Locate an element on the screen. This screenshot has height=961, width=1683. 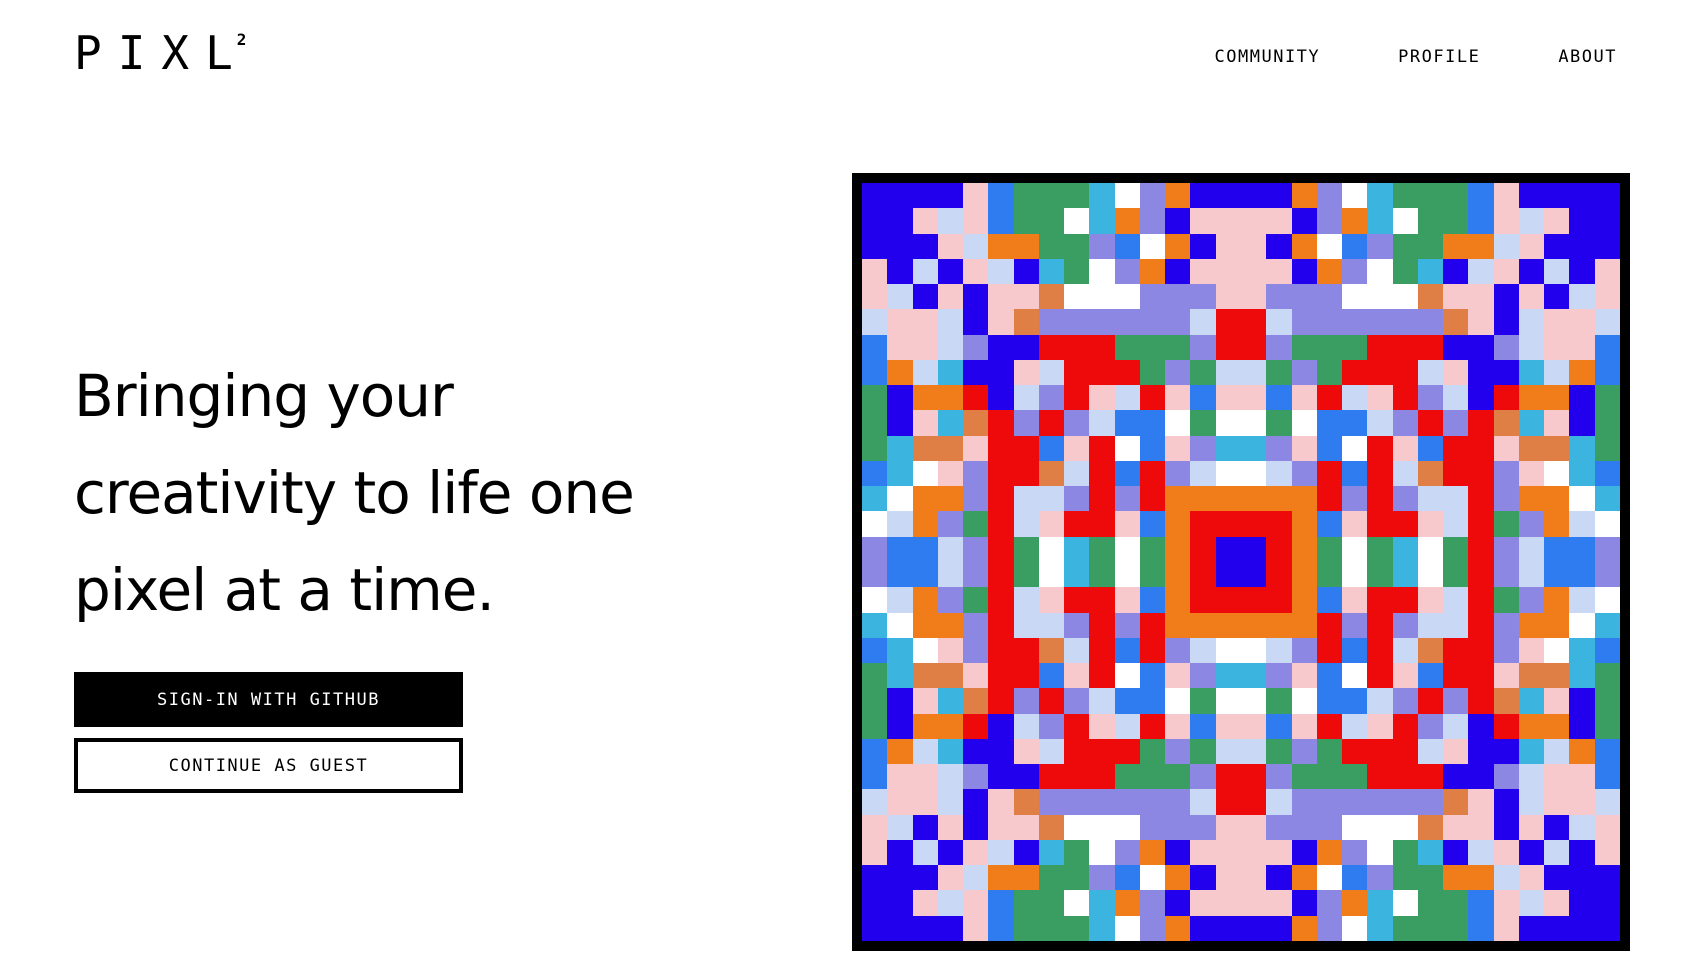
logo: PIXL 2 is located at coordinates (160, 53).